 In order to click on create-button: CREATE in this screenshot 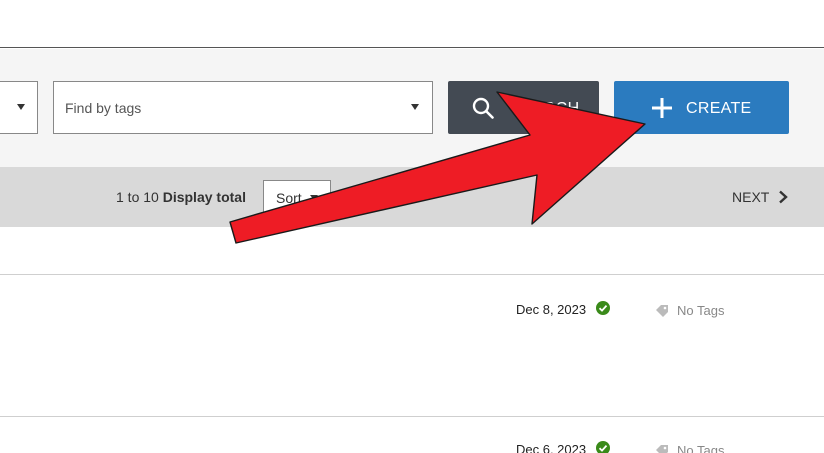, I will do `click(701, 107)`.